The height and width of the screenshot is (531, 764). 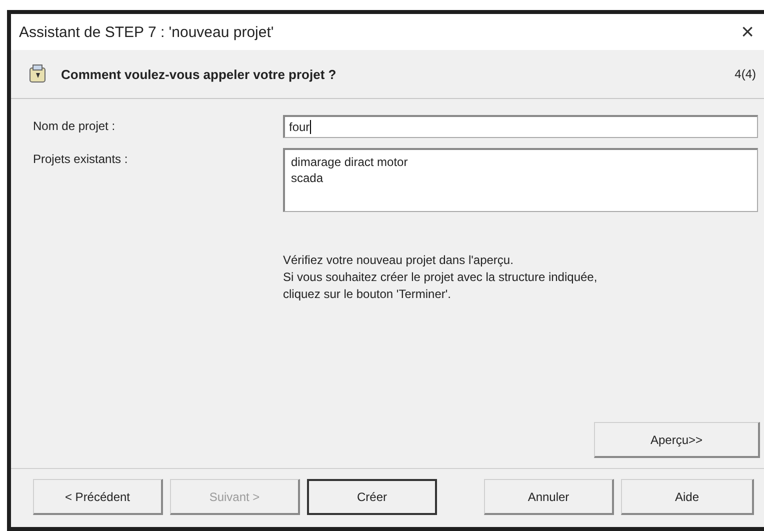 I want to click on close-button: ×, so click(x=747, y=32).